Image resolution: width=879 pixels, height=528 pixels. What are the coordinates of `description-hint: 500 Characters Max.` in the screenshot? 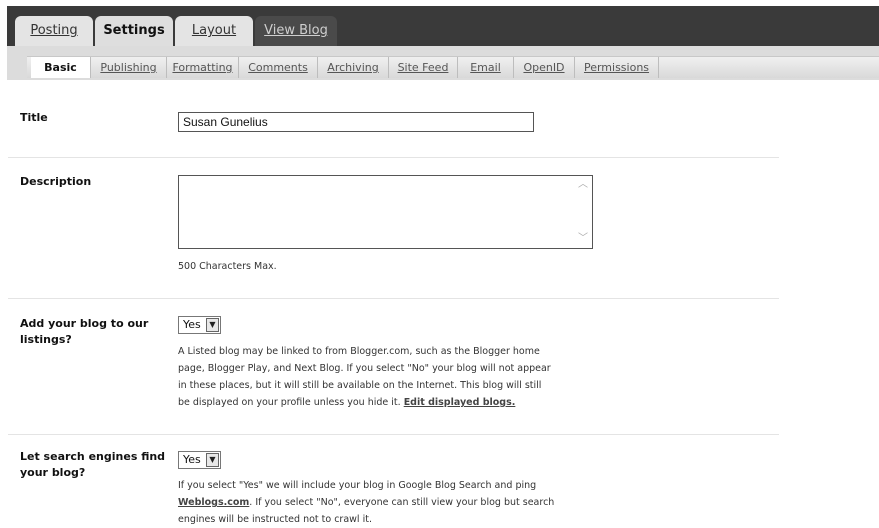 It's located at (227, 266).